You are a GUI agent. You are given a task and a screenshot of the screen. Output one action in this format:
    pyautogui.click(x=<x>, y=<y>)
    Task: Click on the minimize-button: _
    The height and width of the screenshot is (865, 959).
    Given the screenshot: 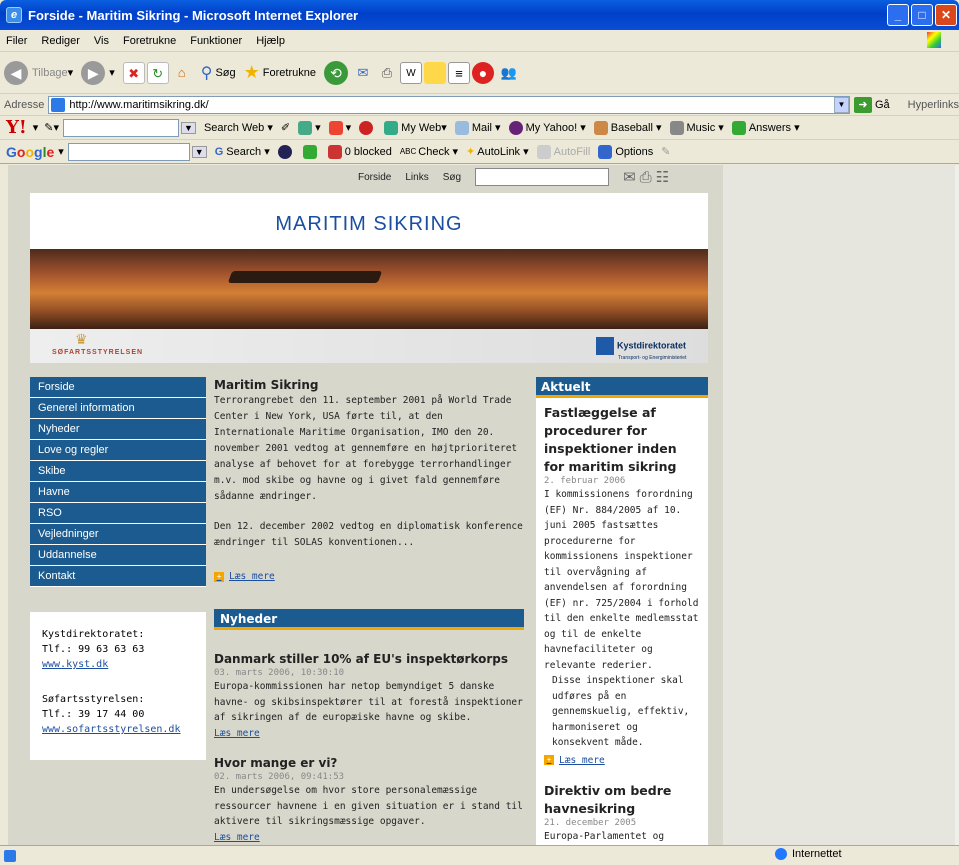 What is the action you would take?
    pyautogui.click(x=898, y=15)
    